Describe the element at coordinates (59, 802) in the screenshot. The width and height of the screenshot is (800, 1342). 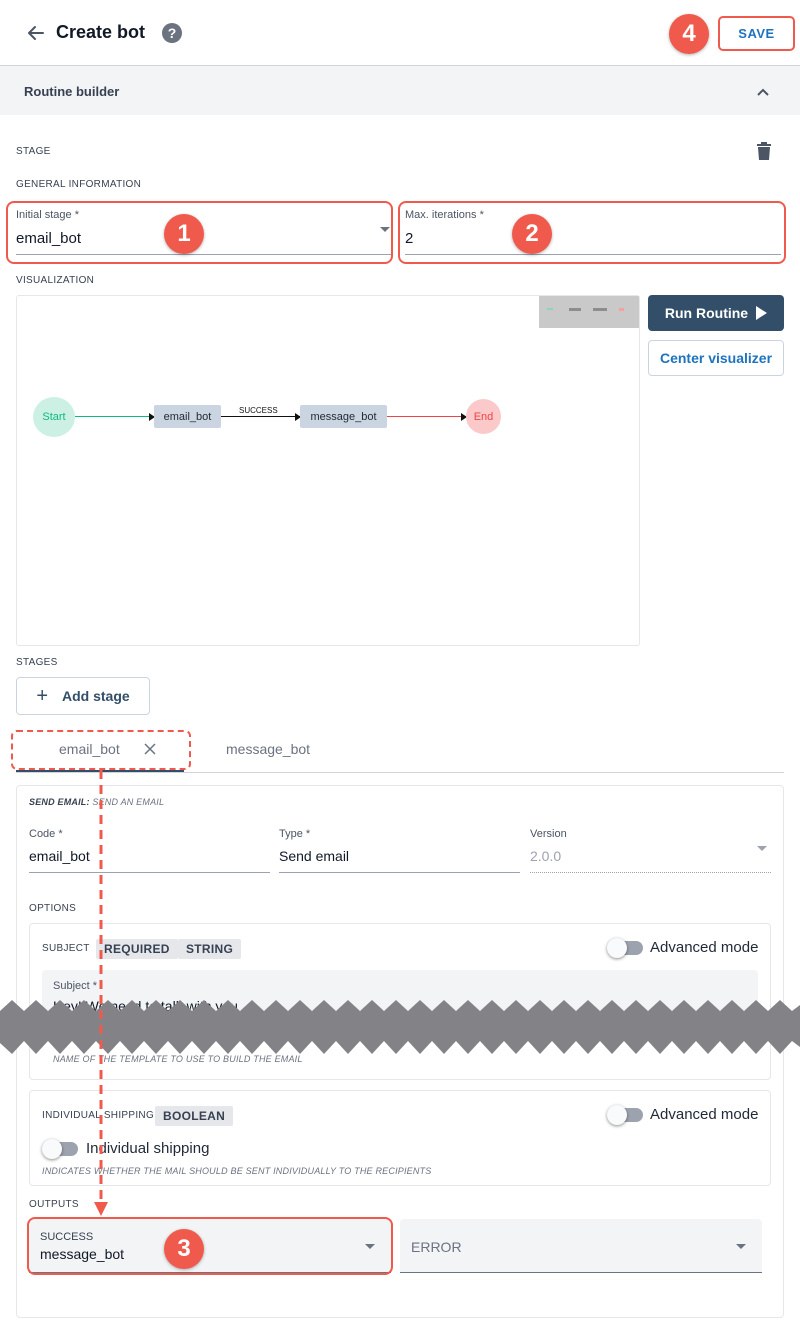
I see `stage-header-bold: SEND EMAIL:` at that location.